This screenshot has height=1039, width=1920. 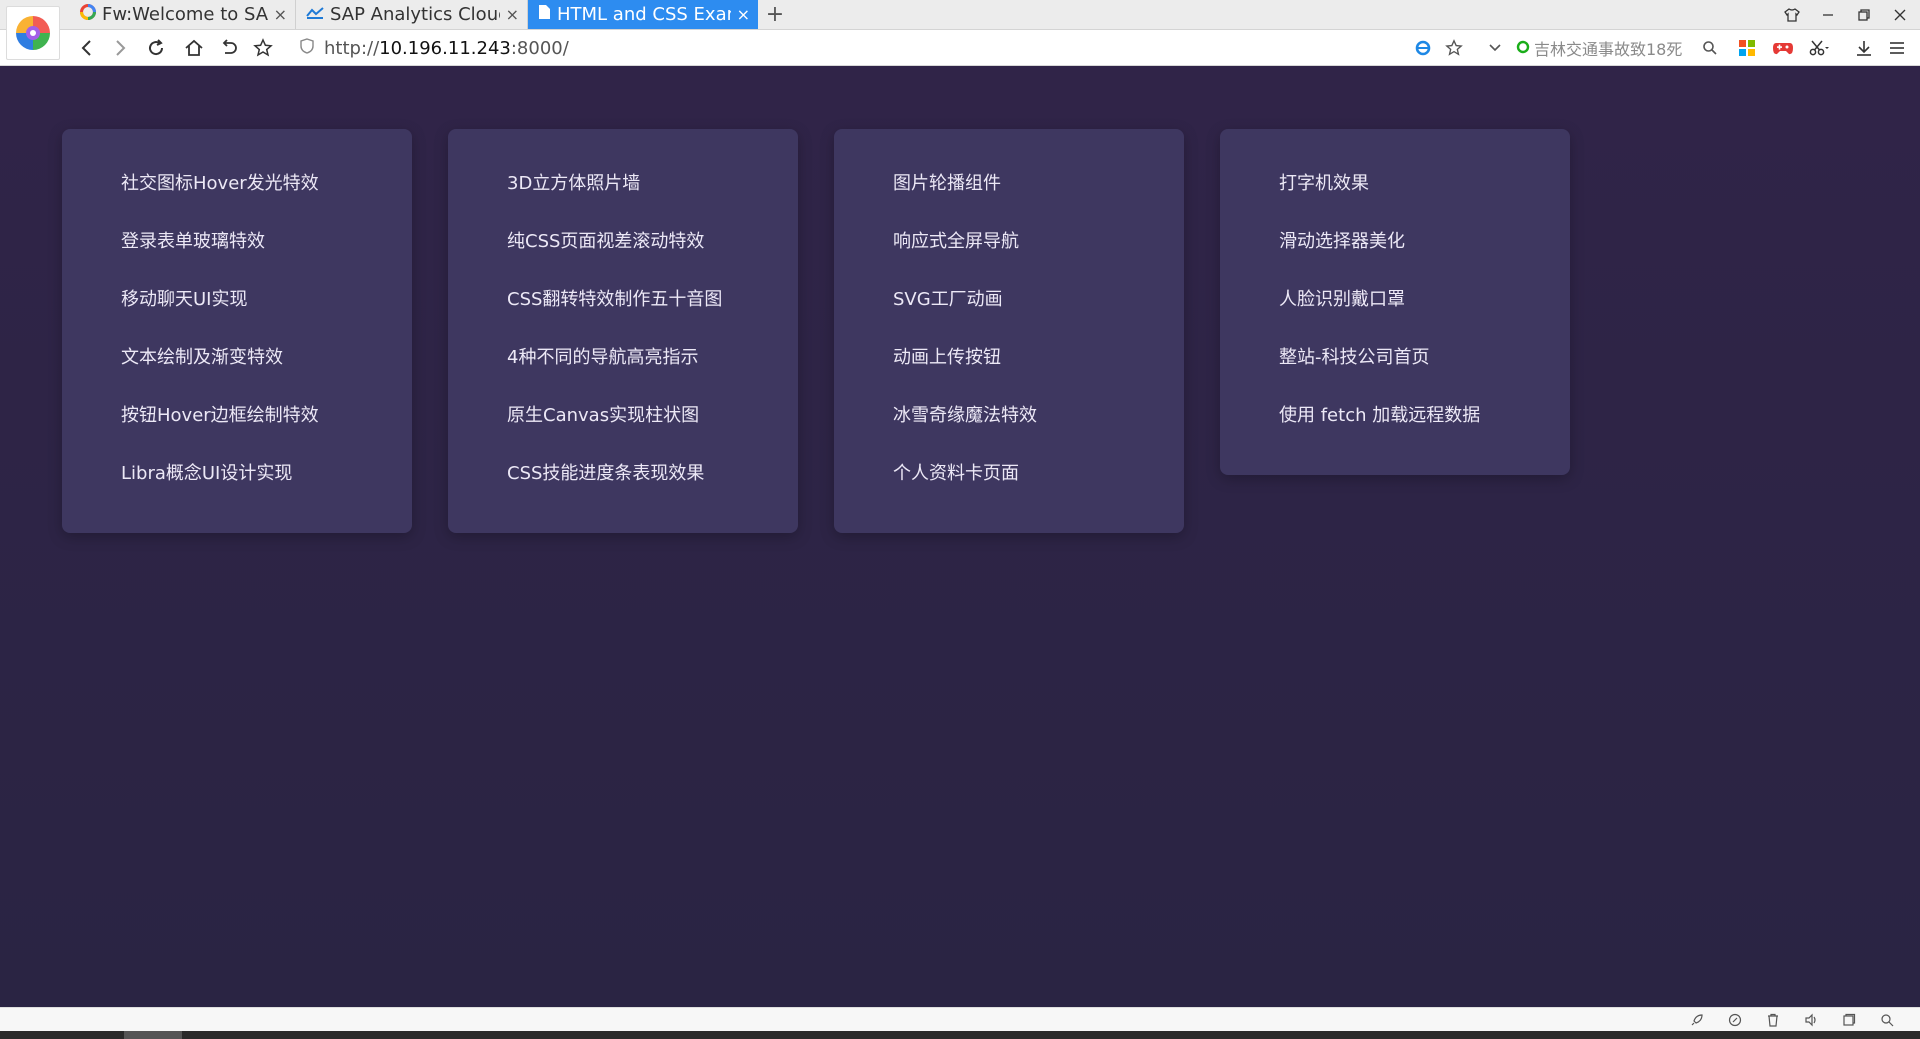 I want to click on os-taskbar, so click(x=960, y=1035).